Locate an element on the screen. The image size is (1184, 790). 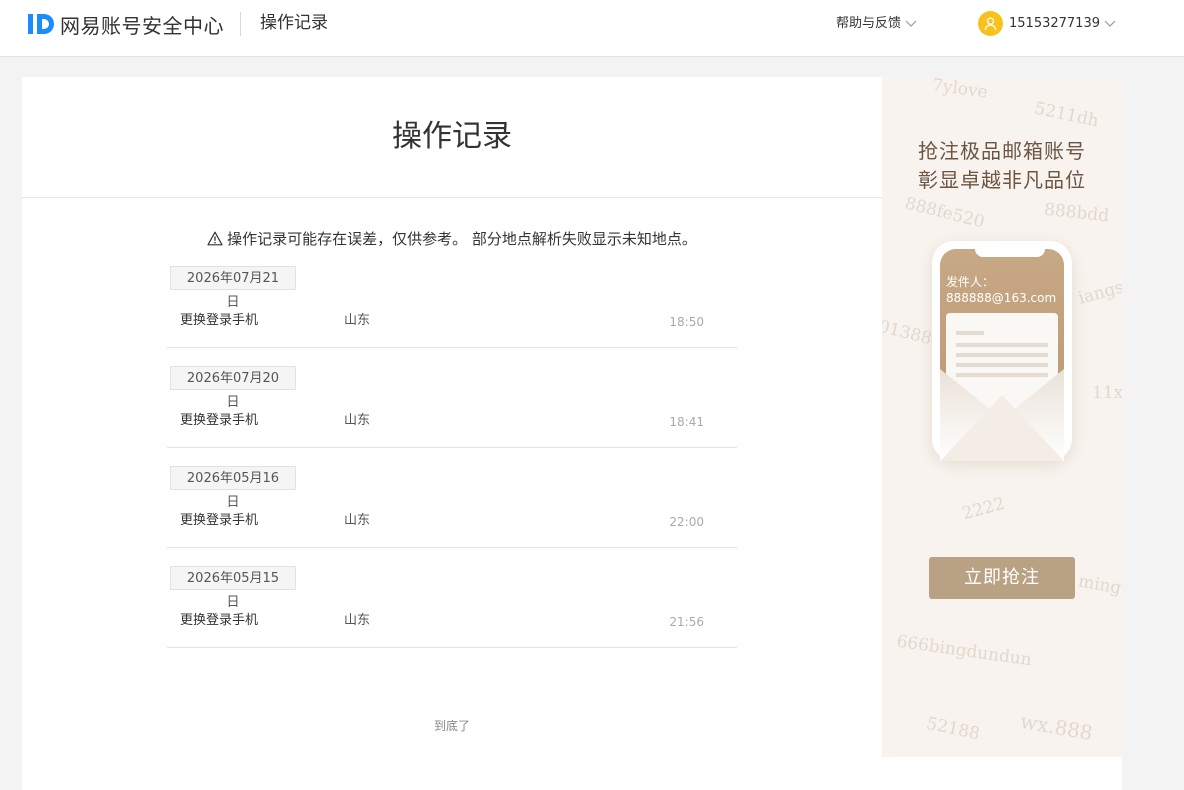
date-tag: 2026年07月20日 is located at coordinates (233, 388).